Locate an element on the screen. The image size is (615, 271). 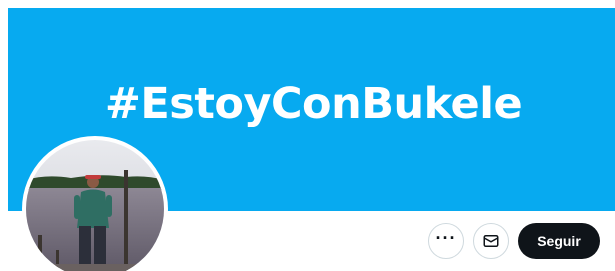
follow-button-label: Seguir is located at coordinates (559, 241).